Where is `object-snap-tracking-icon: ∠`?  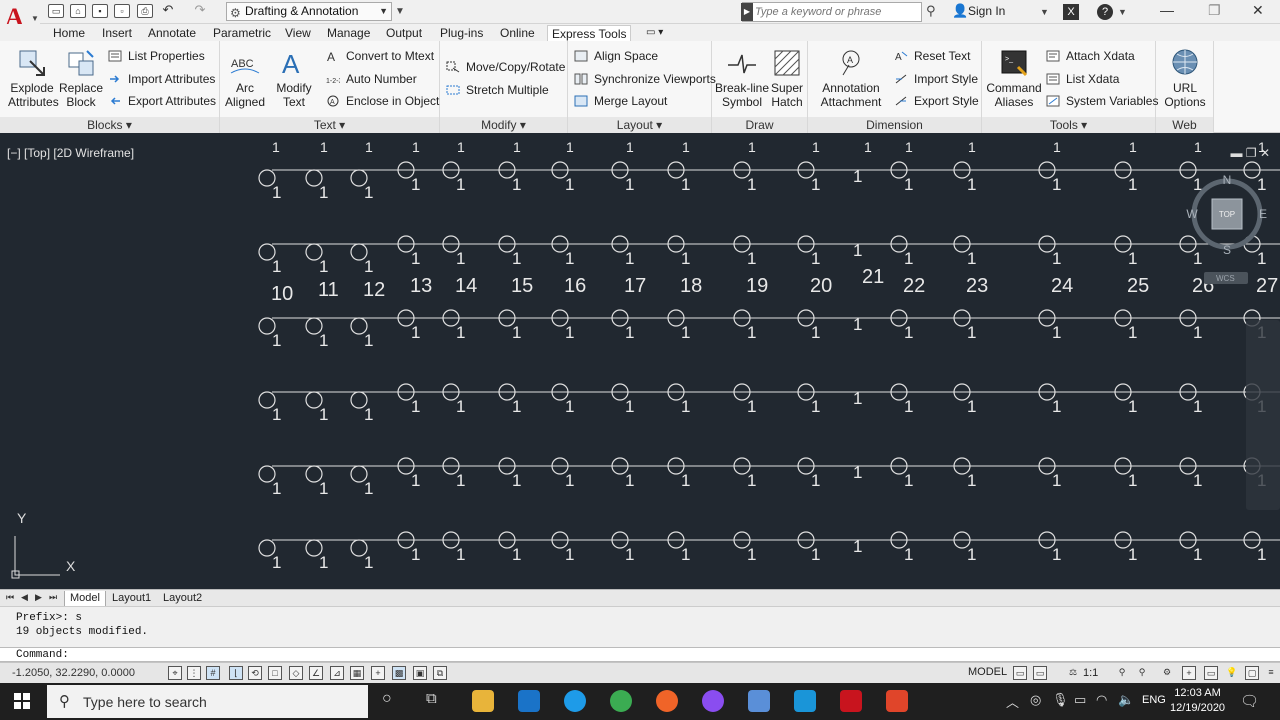 object-snap-tracking-icon: ∠ is located at coordinates (316, 673).